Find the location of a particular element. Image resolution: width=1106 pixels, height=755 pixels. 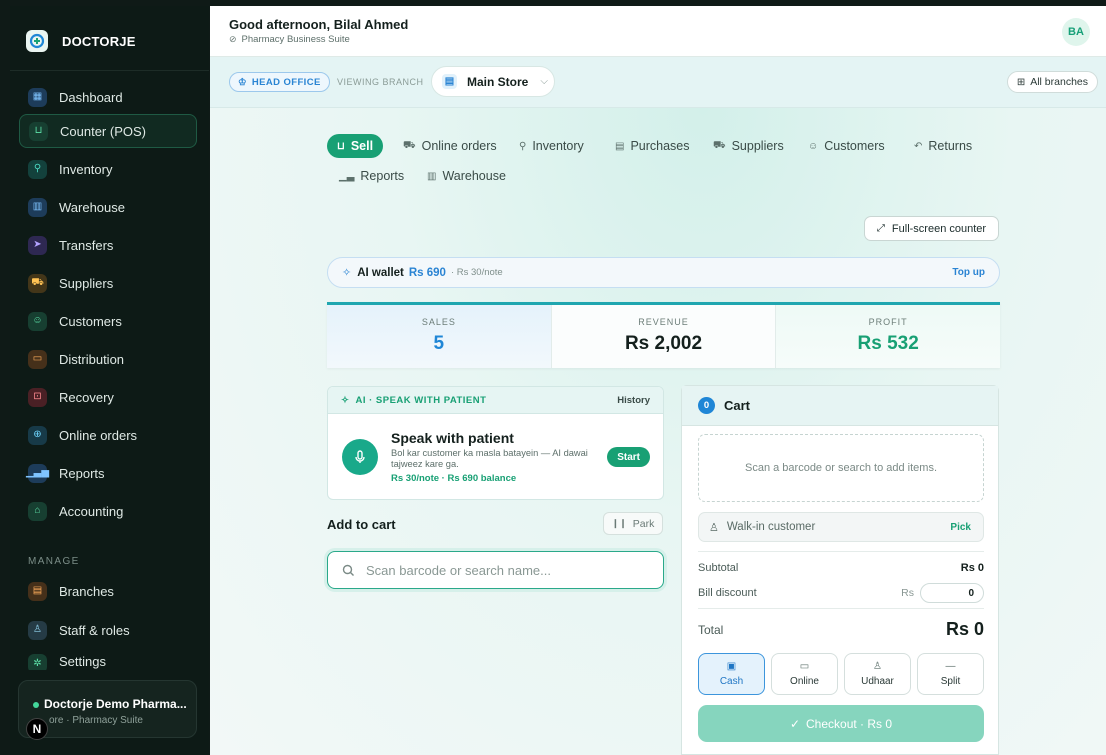

crown-icon: ♔ is located at coordinates (242, 82).